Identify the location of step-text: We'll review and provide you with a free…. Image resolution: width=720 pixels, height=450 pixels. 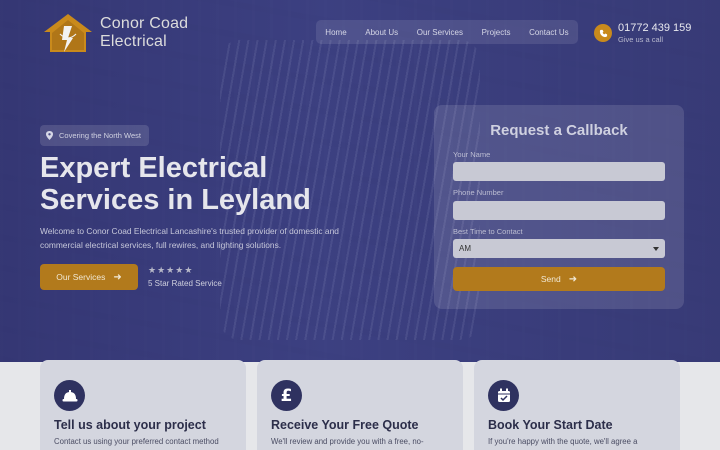
(347, 441).